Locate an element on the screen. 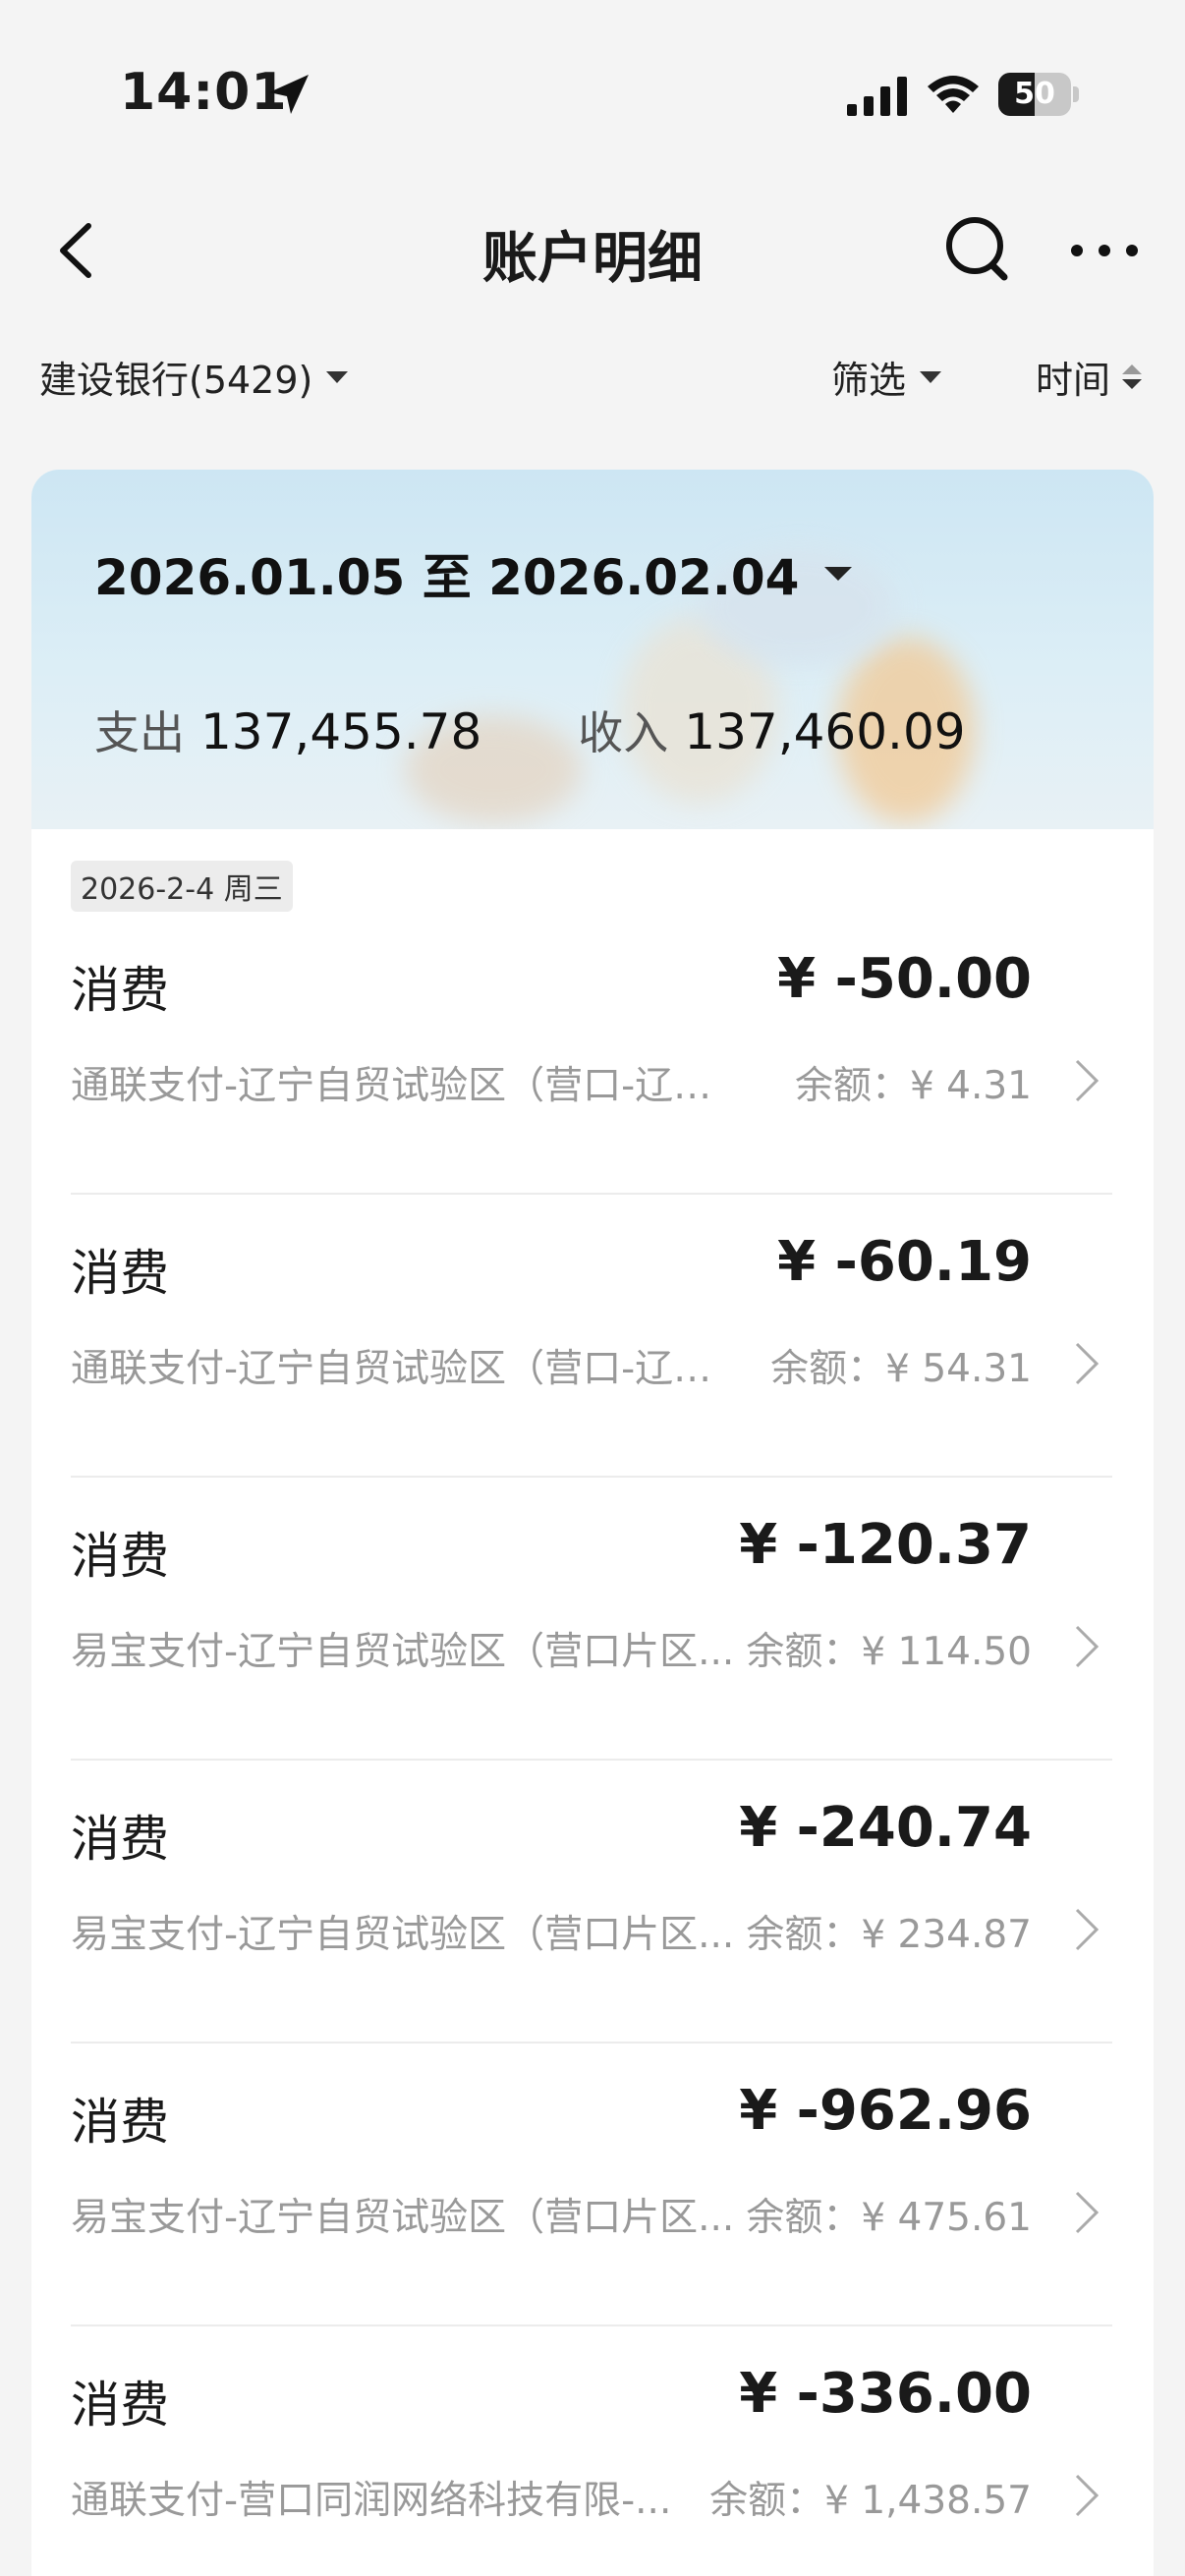 Image resolution: width=1185 pixels, height=2576 pixels. income-total: 收入 137,460.09 is located at coordinates (772, 730).